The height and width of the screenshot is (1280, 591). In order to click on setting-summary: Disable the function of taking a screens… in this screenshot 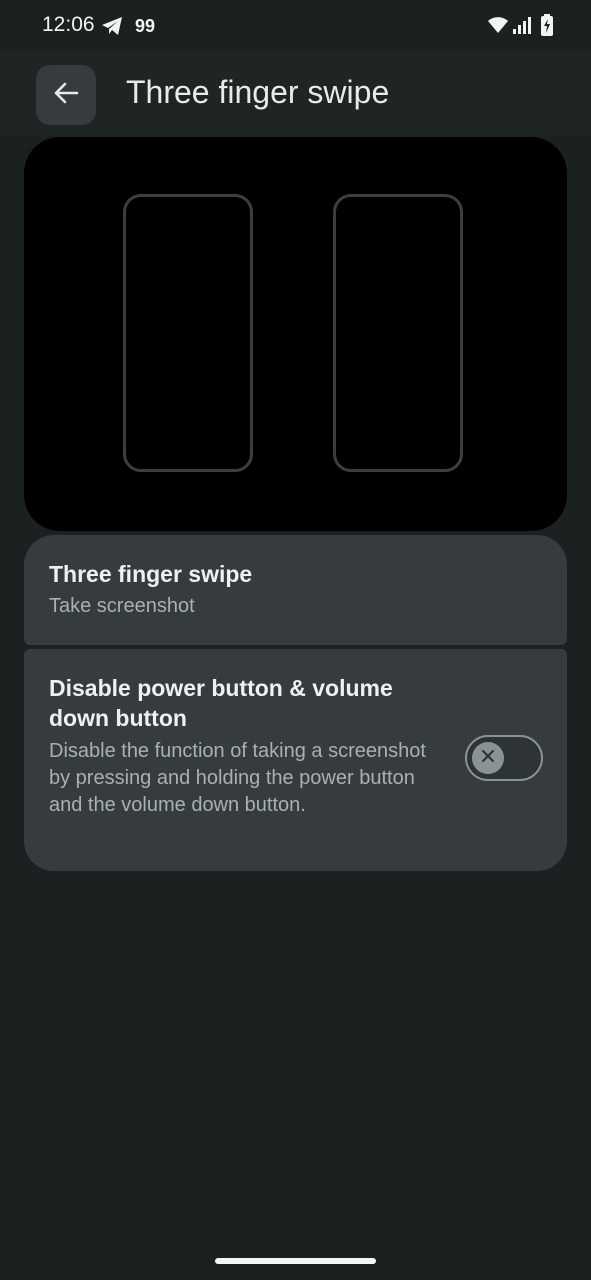, I will do `click(237, 778)`.